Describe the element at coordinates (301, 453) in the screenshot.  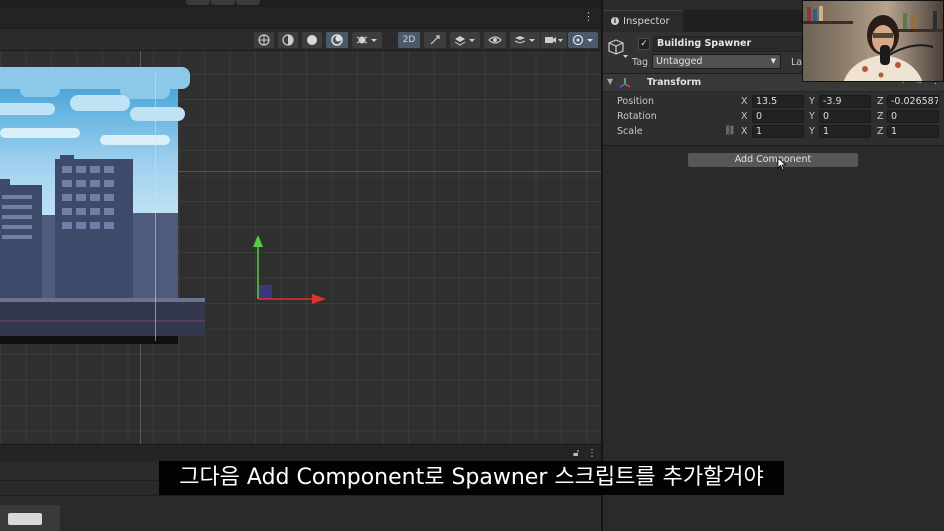
I see `panel-bottom-bar: 🔓︎ ⋮` at that location.